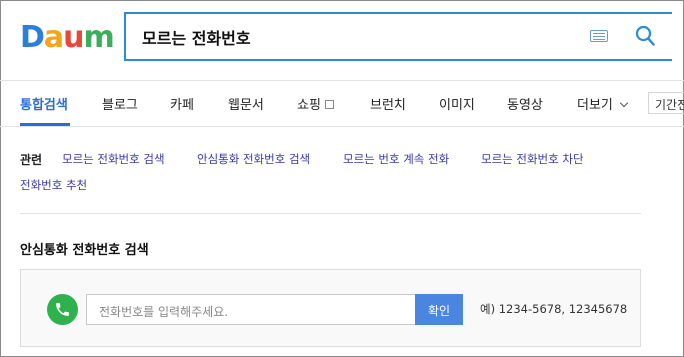  What do you see at coordinates (342, 126) in the screenshot?
I see `tabs-divider` at bounding box center [342, 126].